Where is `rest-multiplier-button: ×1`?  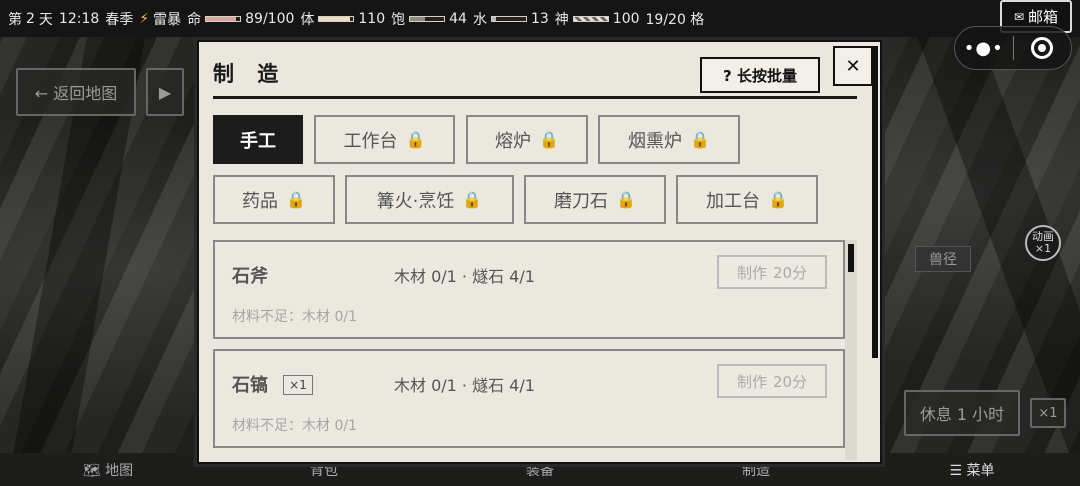
rest-multiplier-button: ×1 is located at coordinates (1048, 413).